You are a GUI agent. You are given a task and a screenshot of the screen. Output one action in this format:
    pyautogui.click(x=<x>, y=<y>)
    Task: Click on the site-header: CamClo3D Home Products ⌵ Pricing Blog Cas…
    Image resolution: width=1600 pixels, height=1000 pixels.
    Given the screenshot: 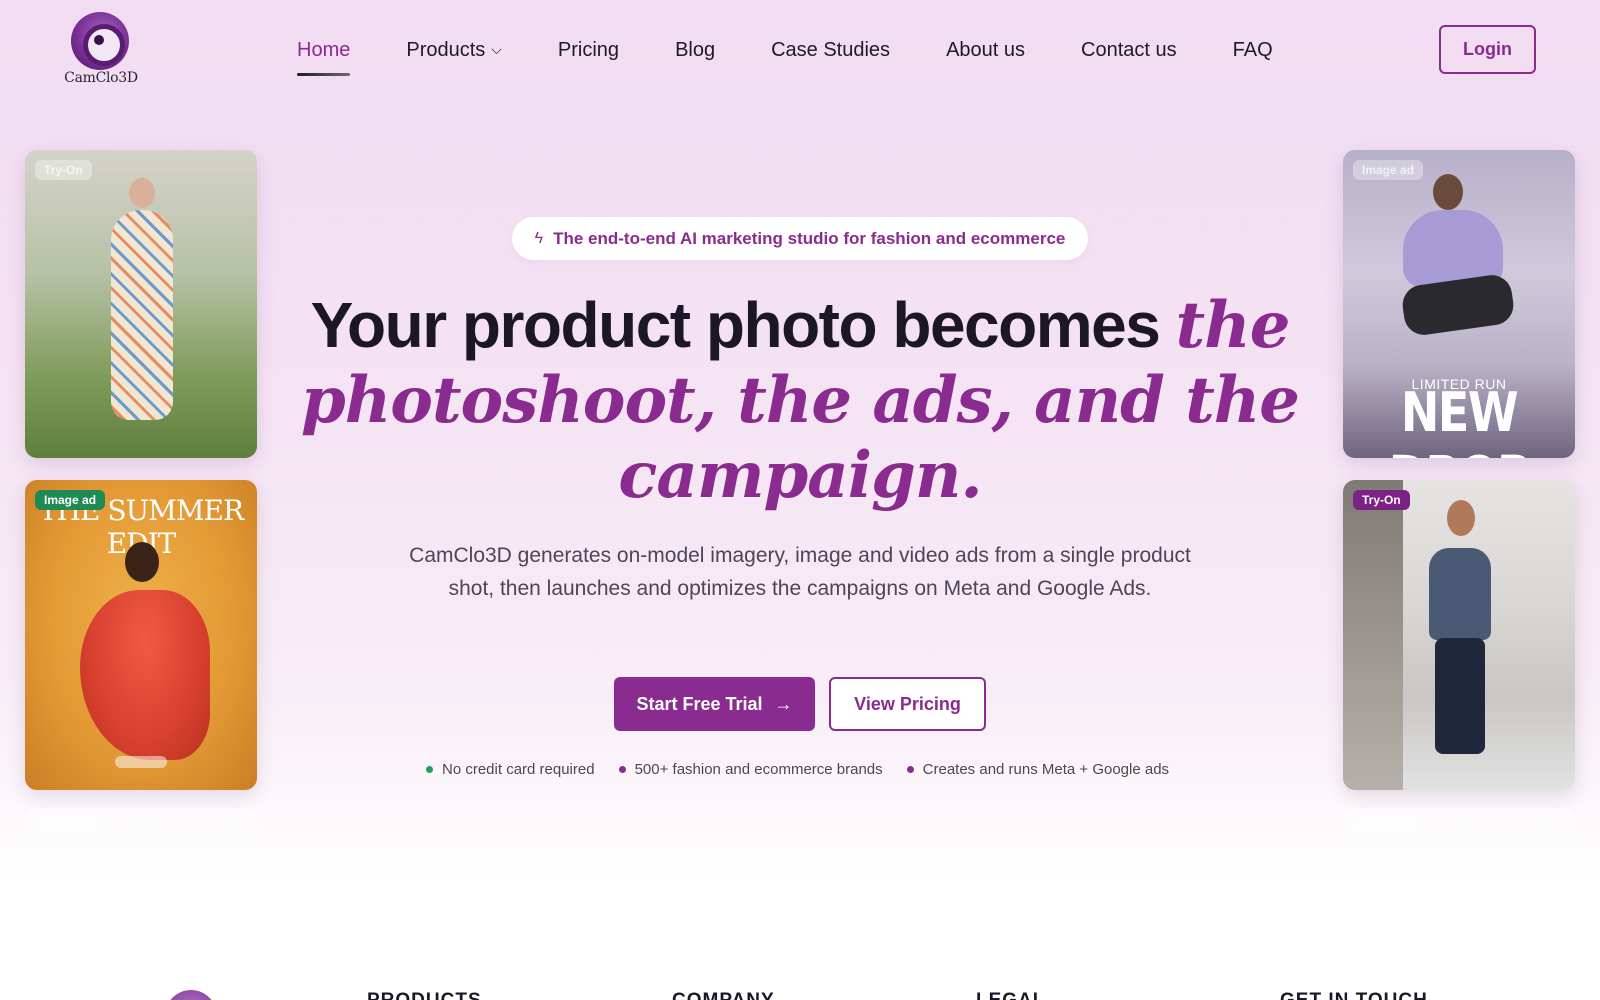 What is the action you would take?
    pyautogui.click(x=800, y=50)
    